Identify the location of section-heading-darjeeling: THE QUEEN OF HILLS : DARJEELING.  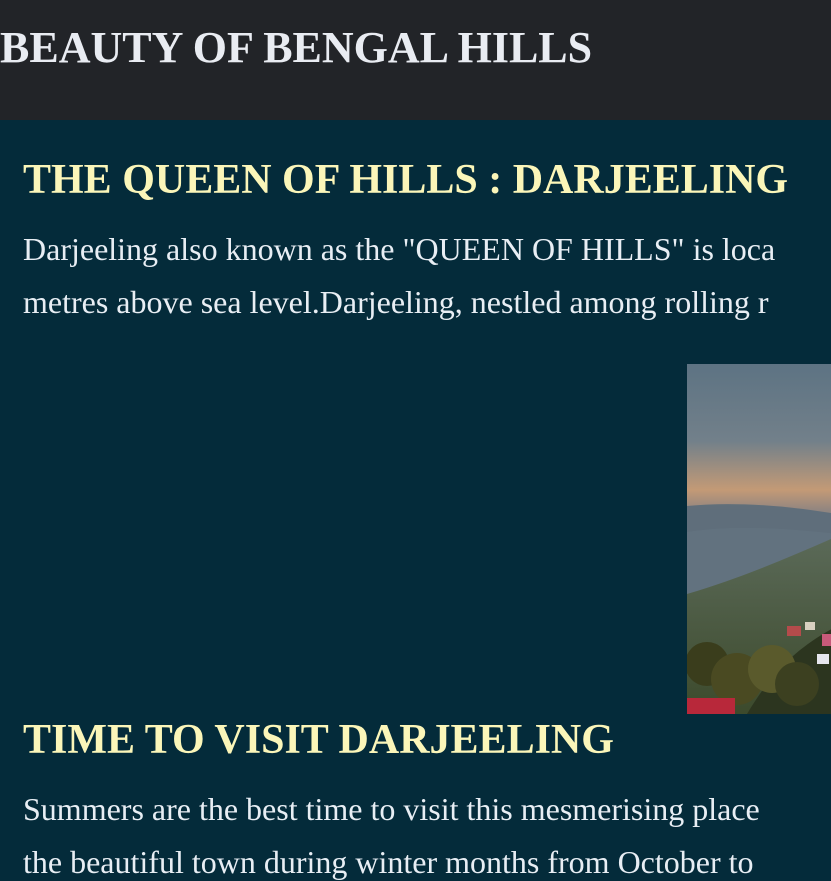
(406, 180).